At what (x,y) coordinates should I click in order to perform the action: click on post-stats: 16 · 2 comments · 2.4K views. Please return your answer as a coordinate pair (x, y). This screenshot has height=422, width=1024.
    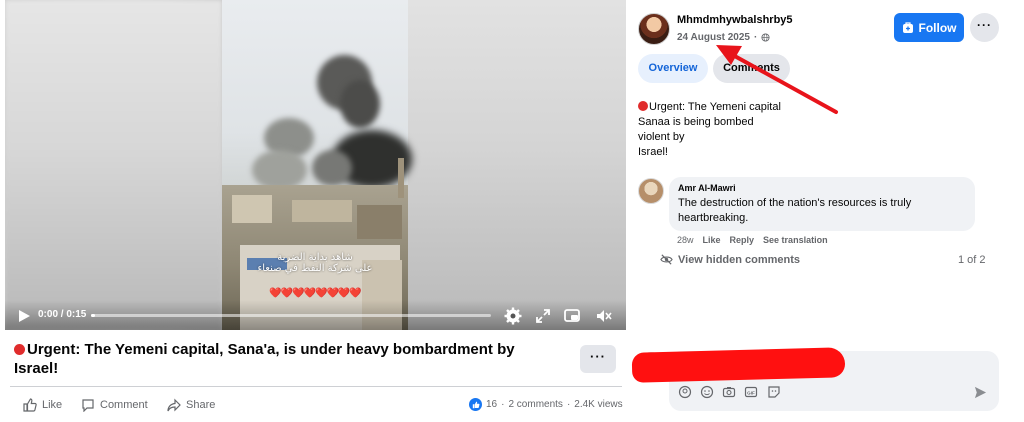
    Looking at the image, I should click on (546, 404).